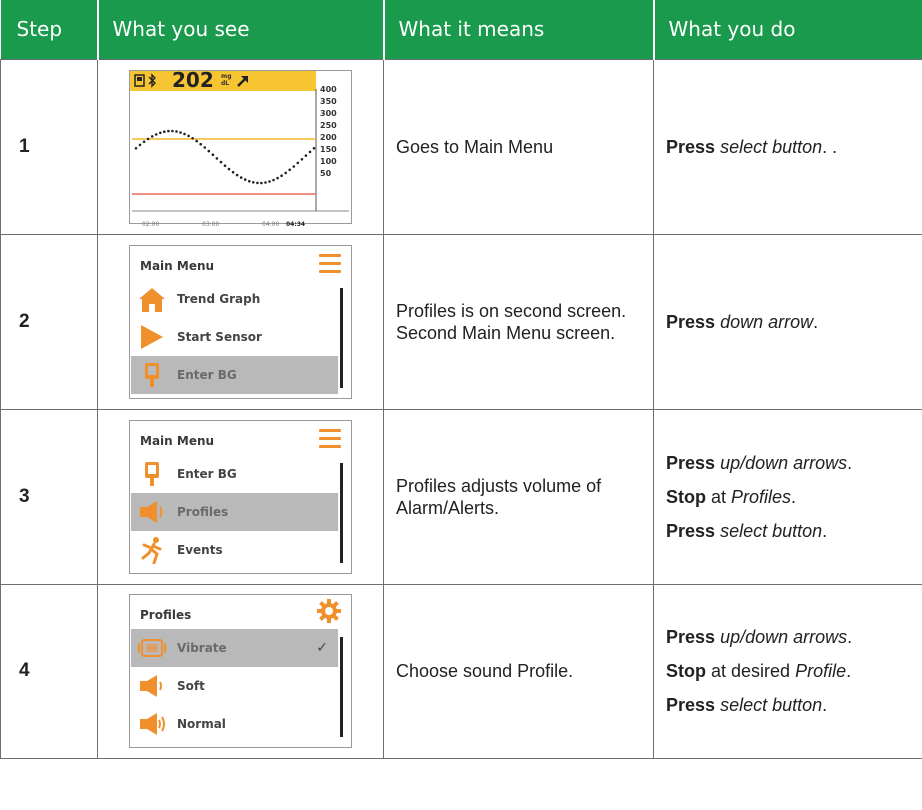 This screenshot has height=810, width=922. I want to click on action-cell: Press select button. ., so click(787, 146).